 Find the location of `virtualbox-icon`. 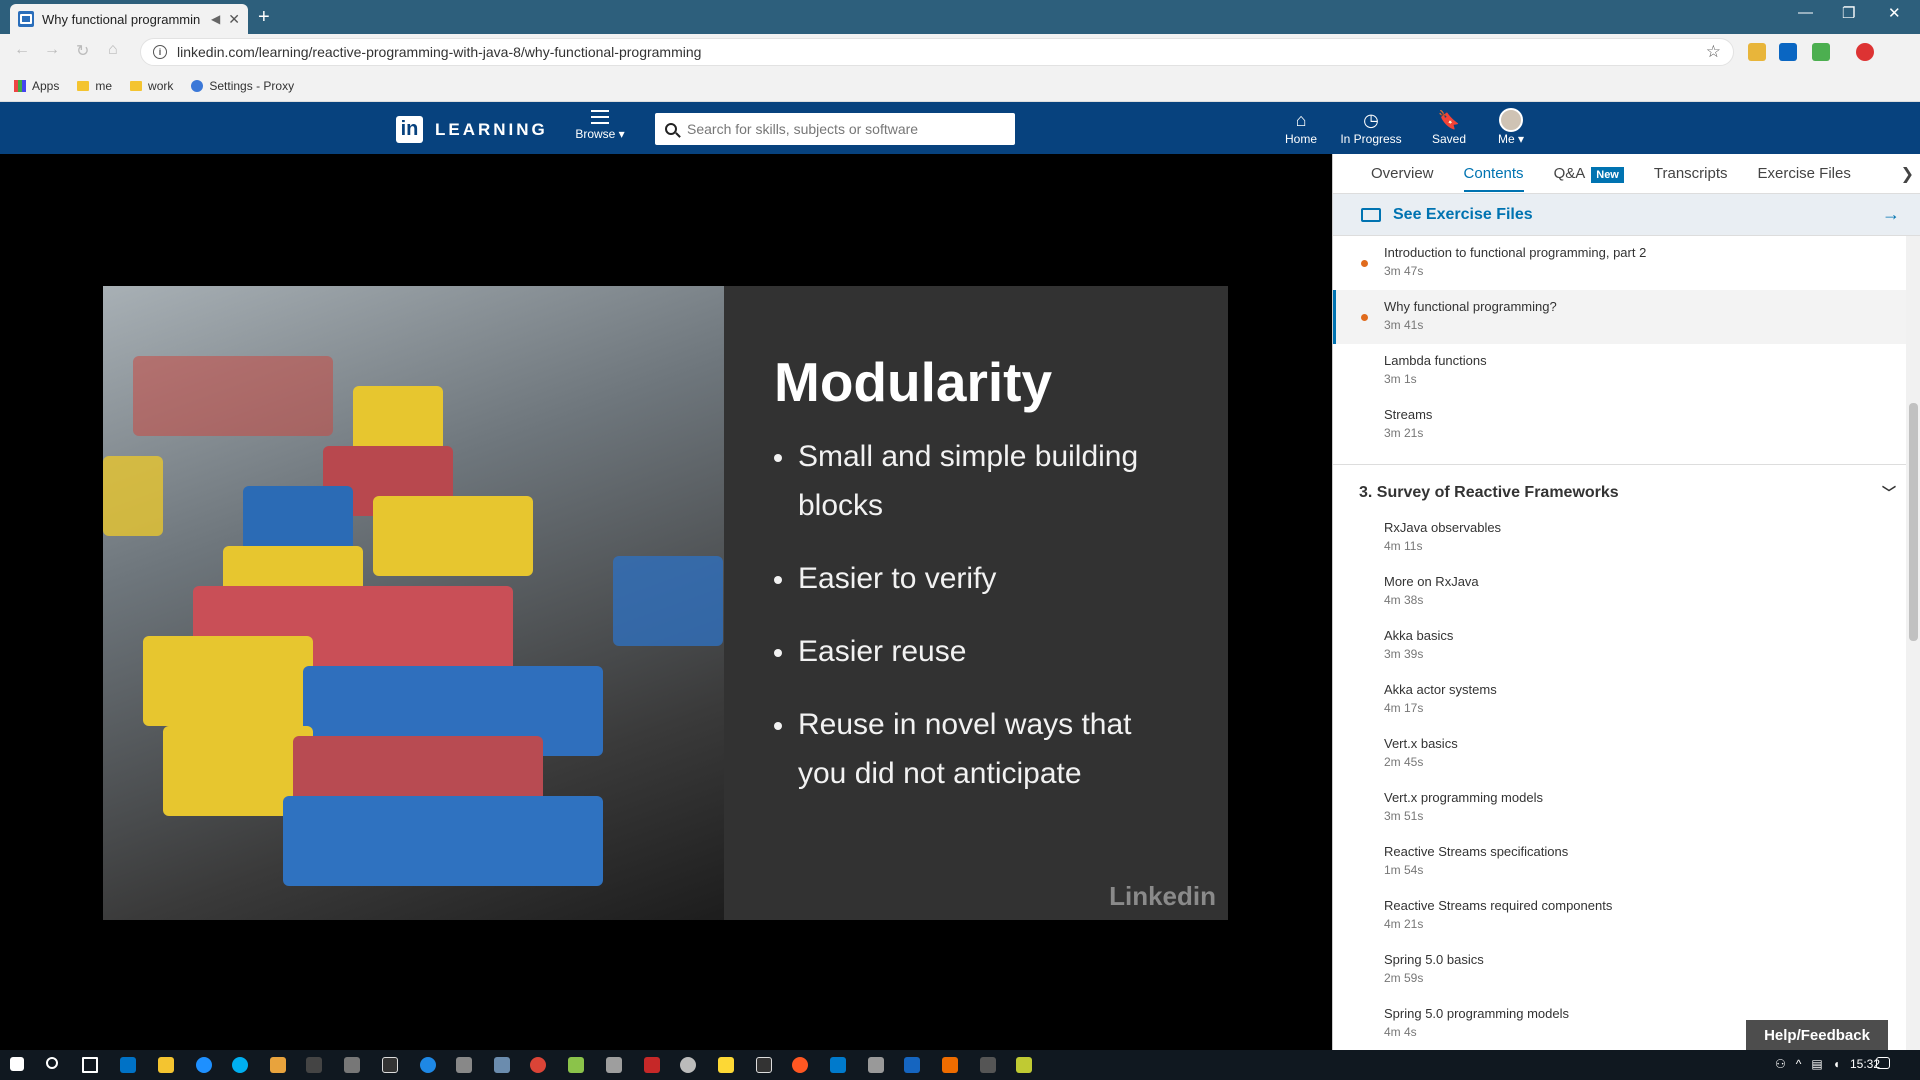

virtualbox-icon is located at coordinates (464, 1065).